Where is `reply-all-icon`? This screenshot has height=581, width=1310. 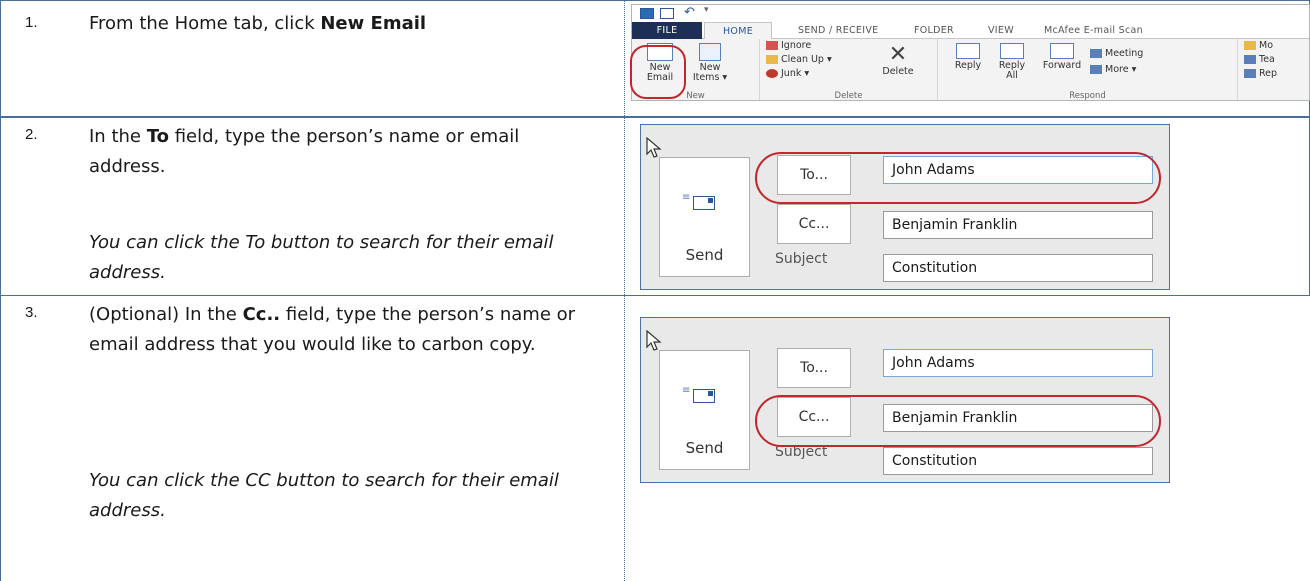 reply-all-icon is located at coordinates (1012, 51).